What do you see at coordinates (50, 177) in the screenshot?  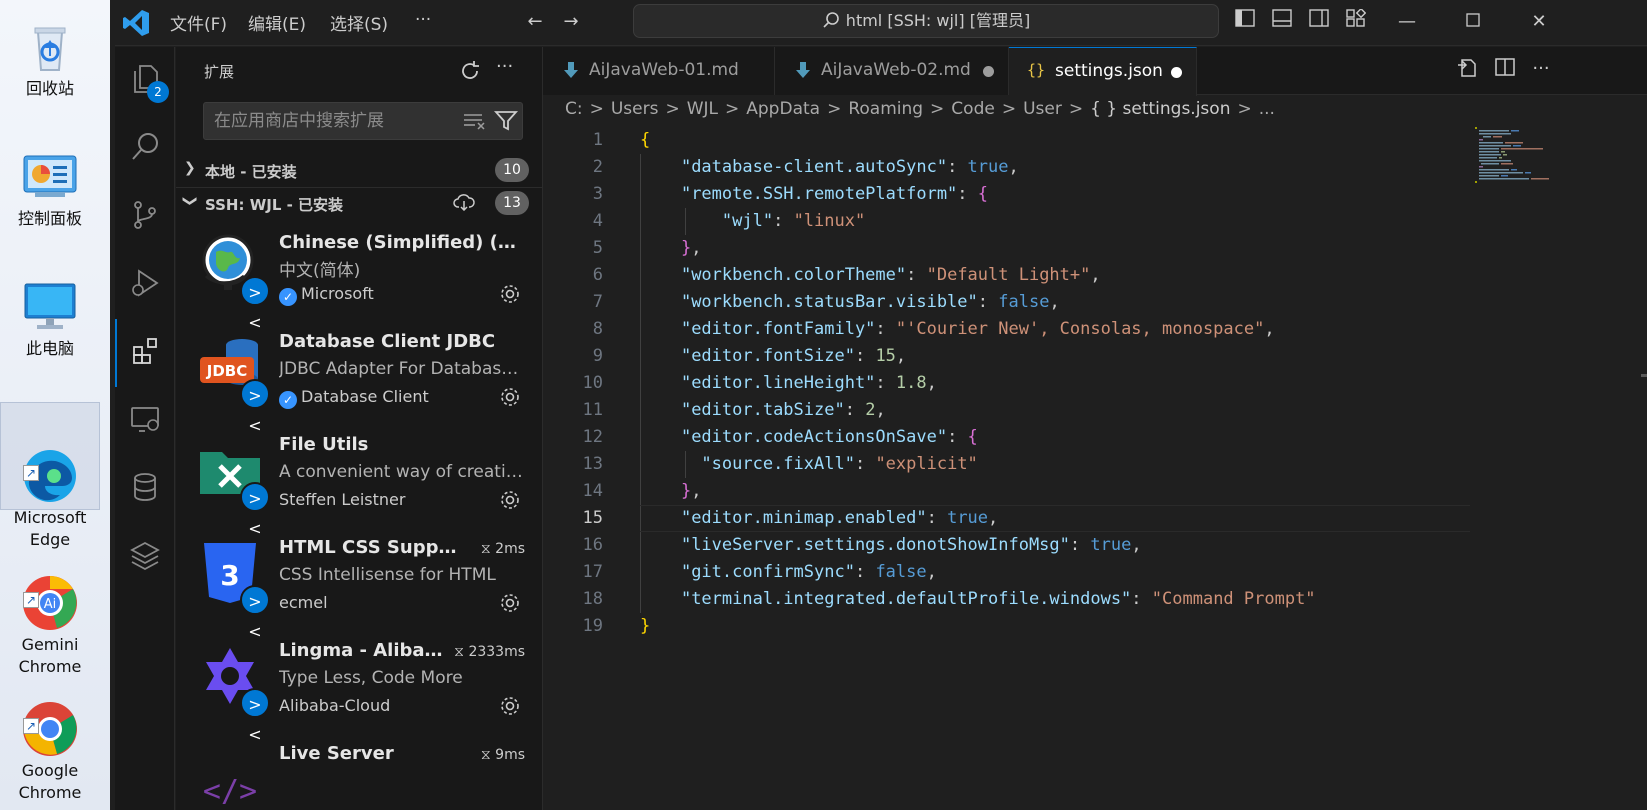 I see `control-panel-icon` at bounding box center [50, 177].